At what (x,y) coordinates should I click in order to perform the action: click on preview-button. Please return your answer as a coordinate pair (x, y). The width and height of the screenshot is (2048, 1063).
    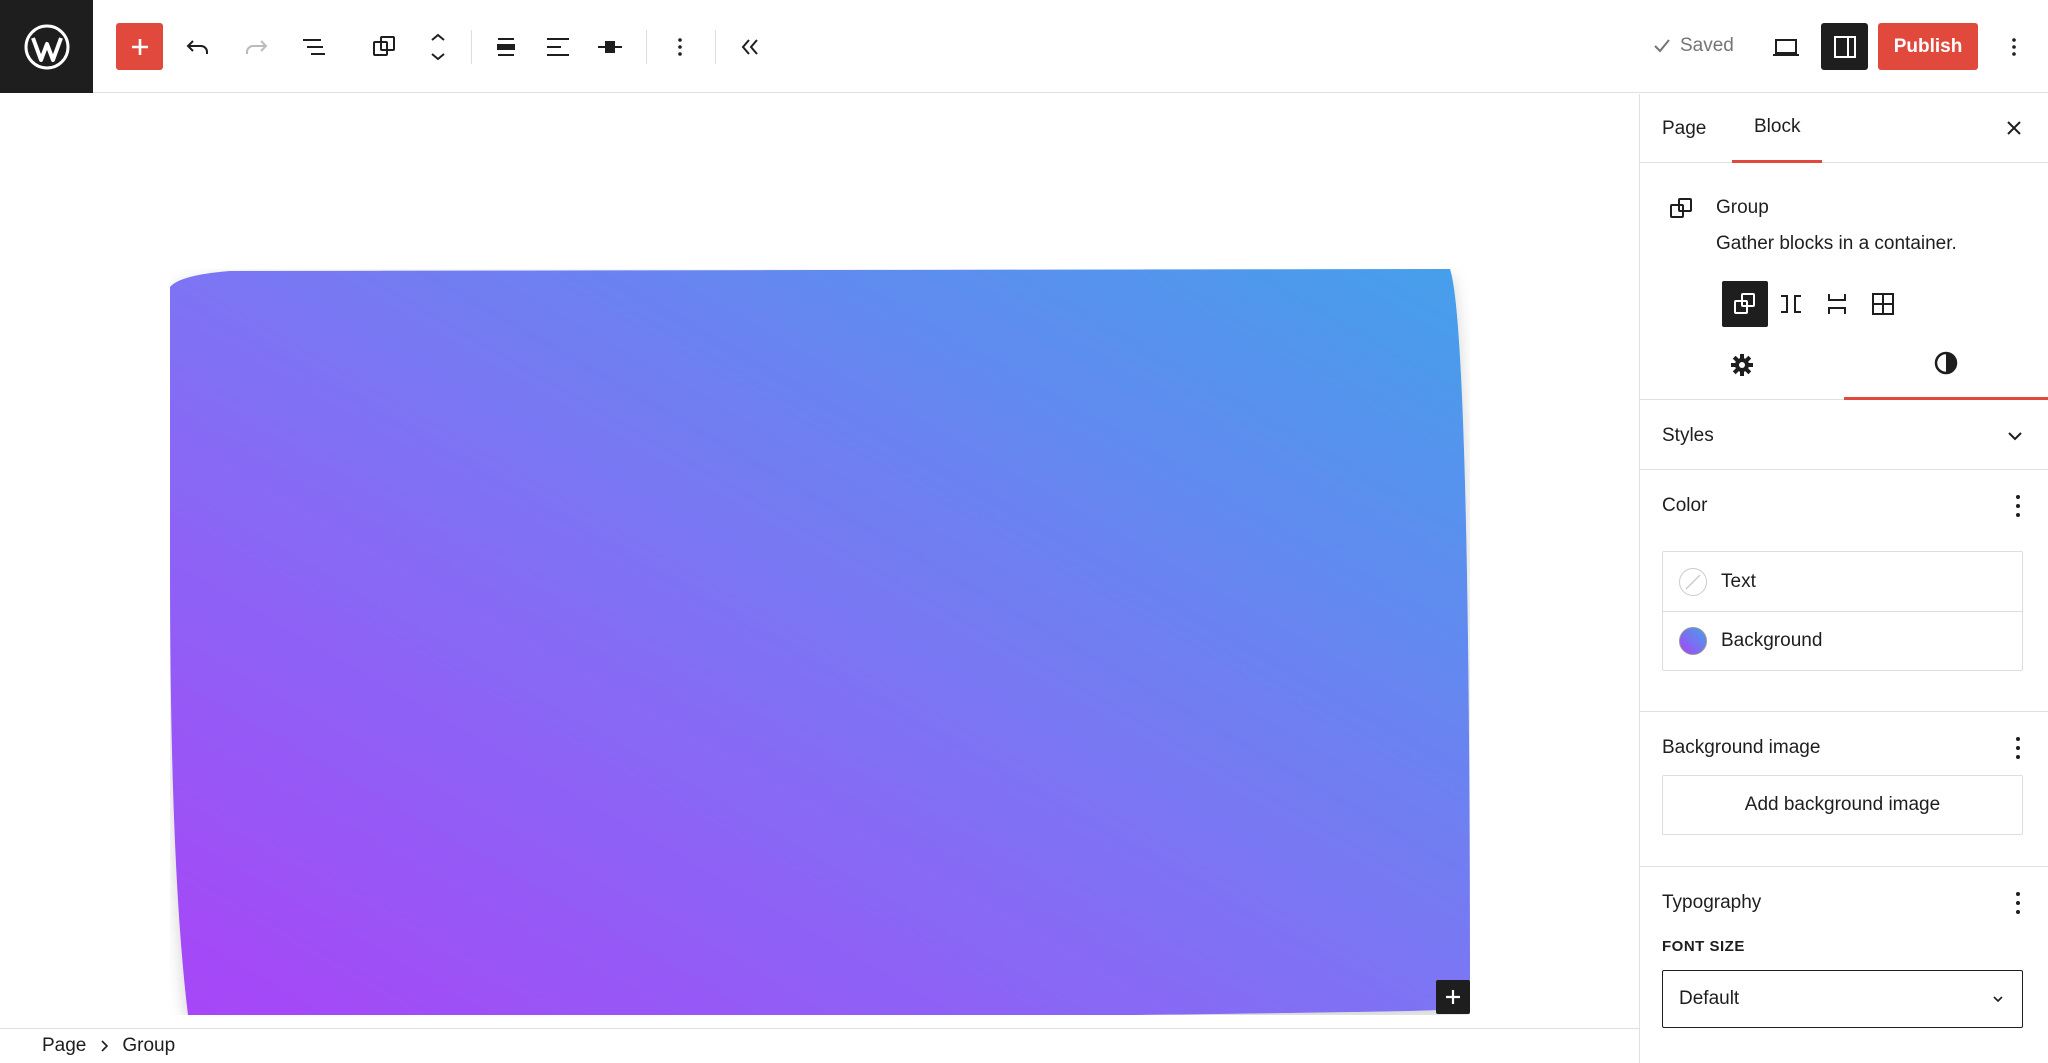
    Looking at the image, I should click on (1785, 46).